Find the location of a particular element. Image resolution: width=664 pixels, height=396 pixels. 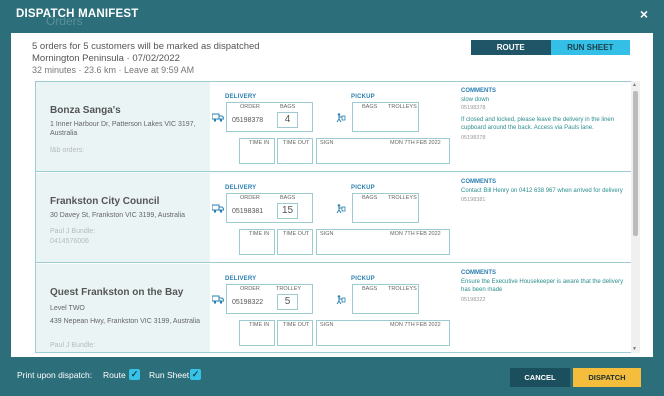

tab-run-sheet: RUN SHEET is located at coordinates (590, 47).